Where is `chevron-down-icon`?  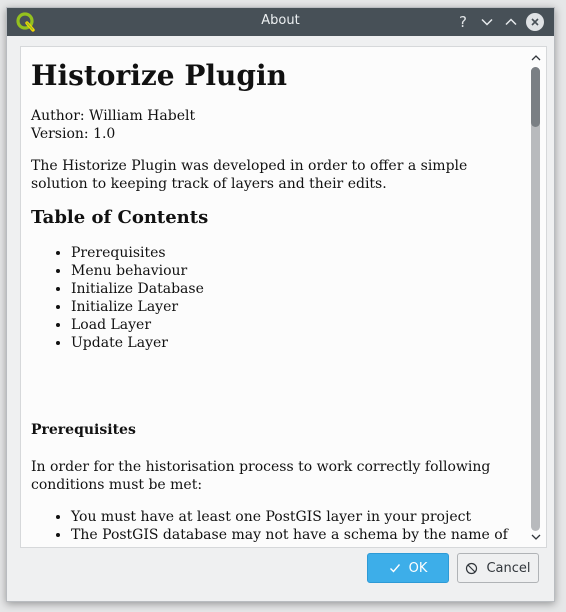 chevron-down-icon is located at coordinates (487, 22).